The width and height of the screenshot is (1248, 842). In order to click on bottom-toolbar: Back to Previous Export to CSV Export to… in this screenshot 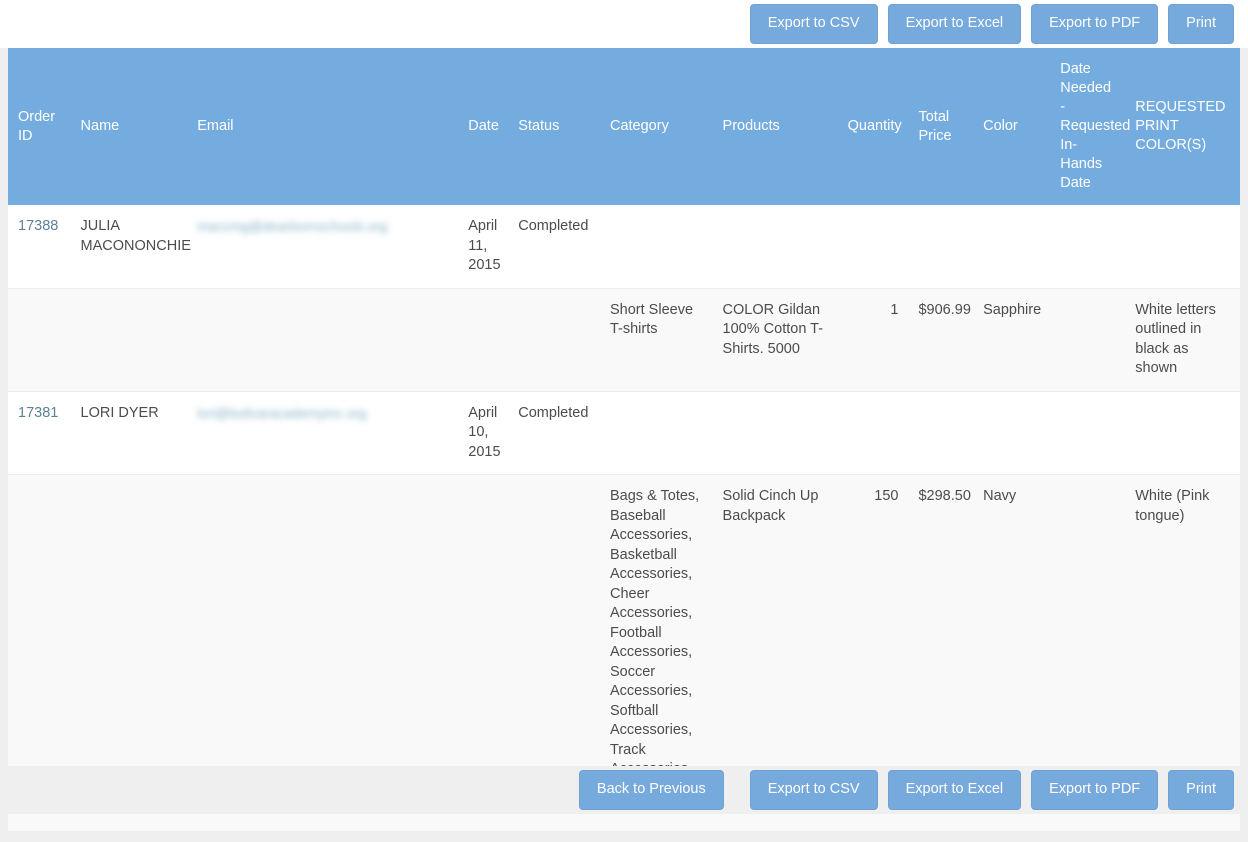, I will do `click(624, 790)`.